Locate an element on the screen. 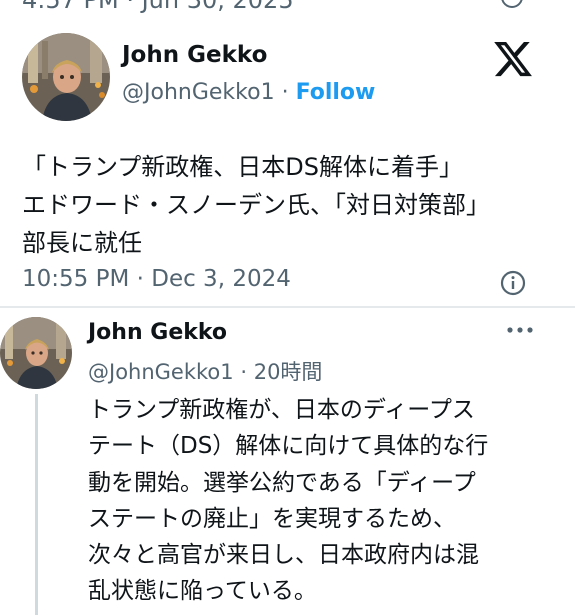 Image resolution: width=575 pixels, height=615 pixels. thread-line is located at coordinates (36, 504).